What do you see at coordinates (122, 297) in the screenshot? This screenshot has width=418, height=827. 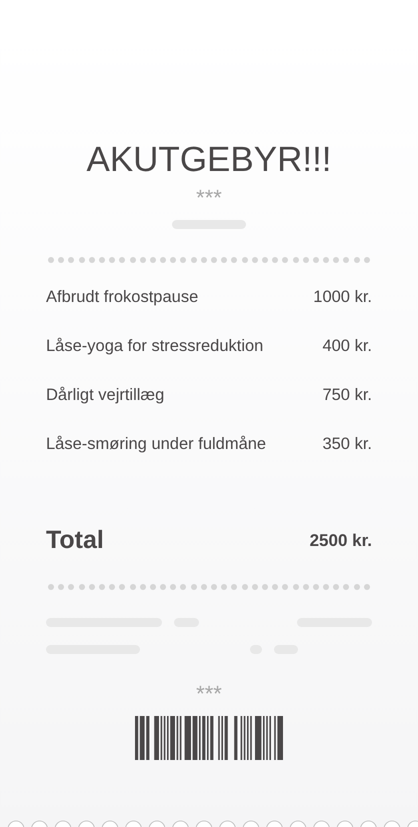 I see `item-name: Afbrudt frokostpause` at bounding box center [122, 297].